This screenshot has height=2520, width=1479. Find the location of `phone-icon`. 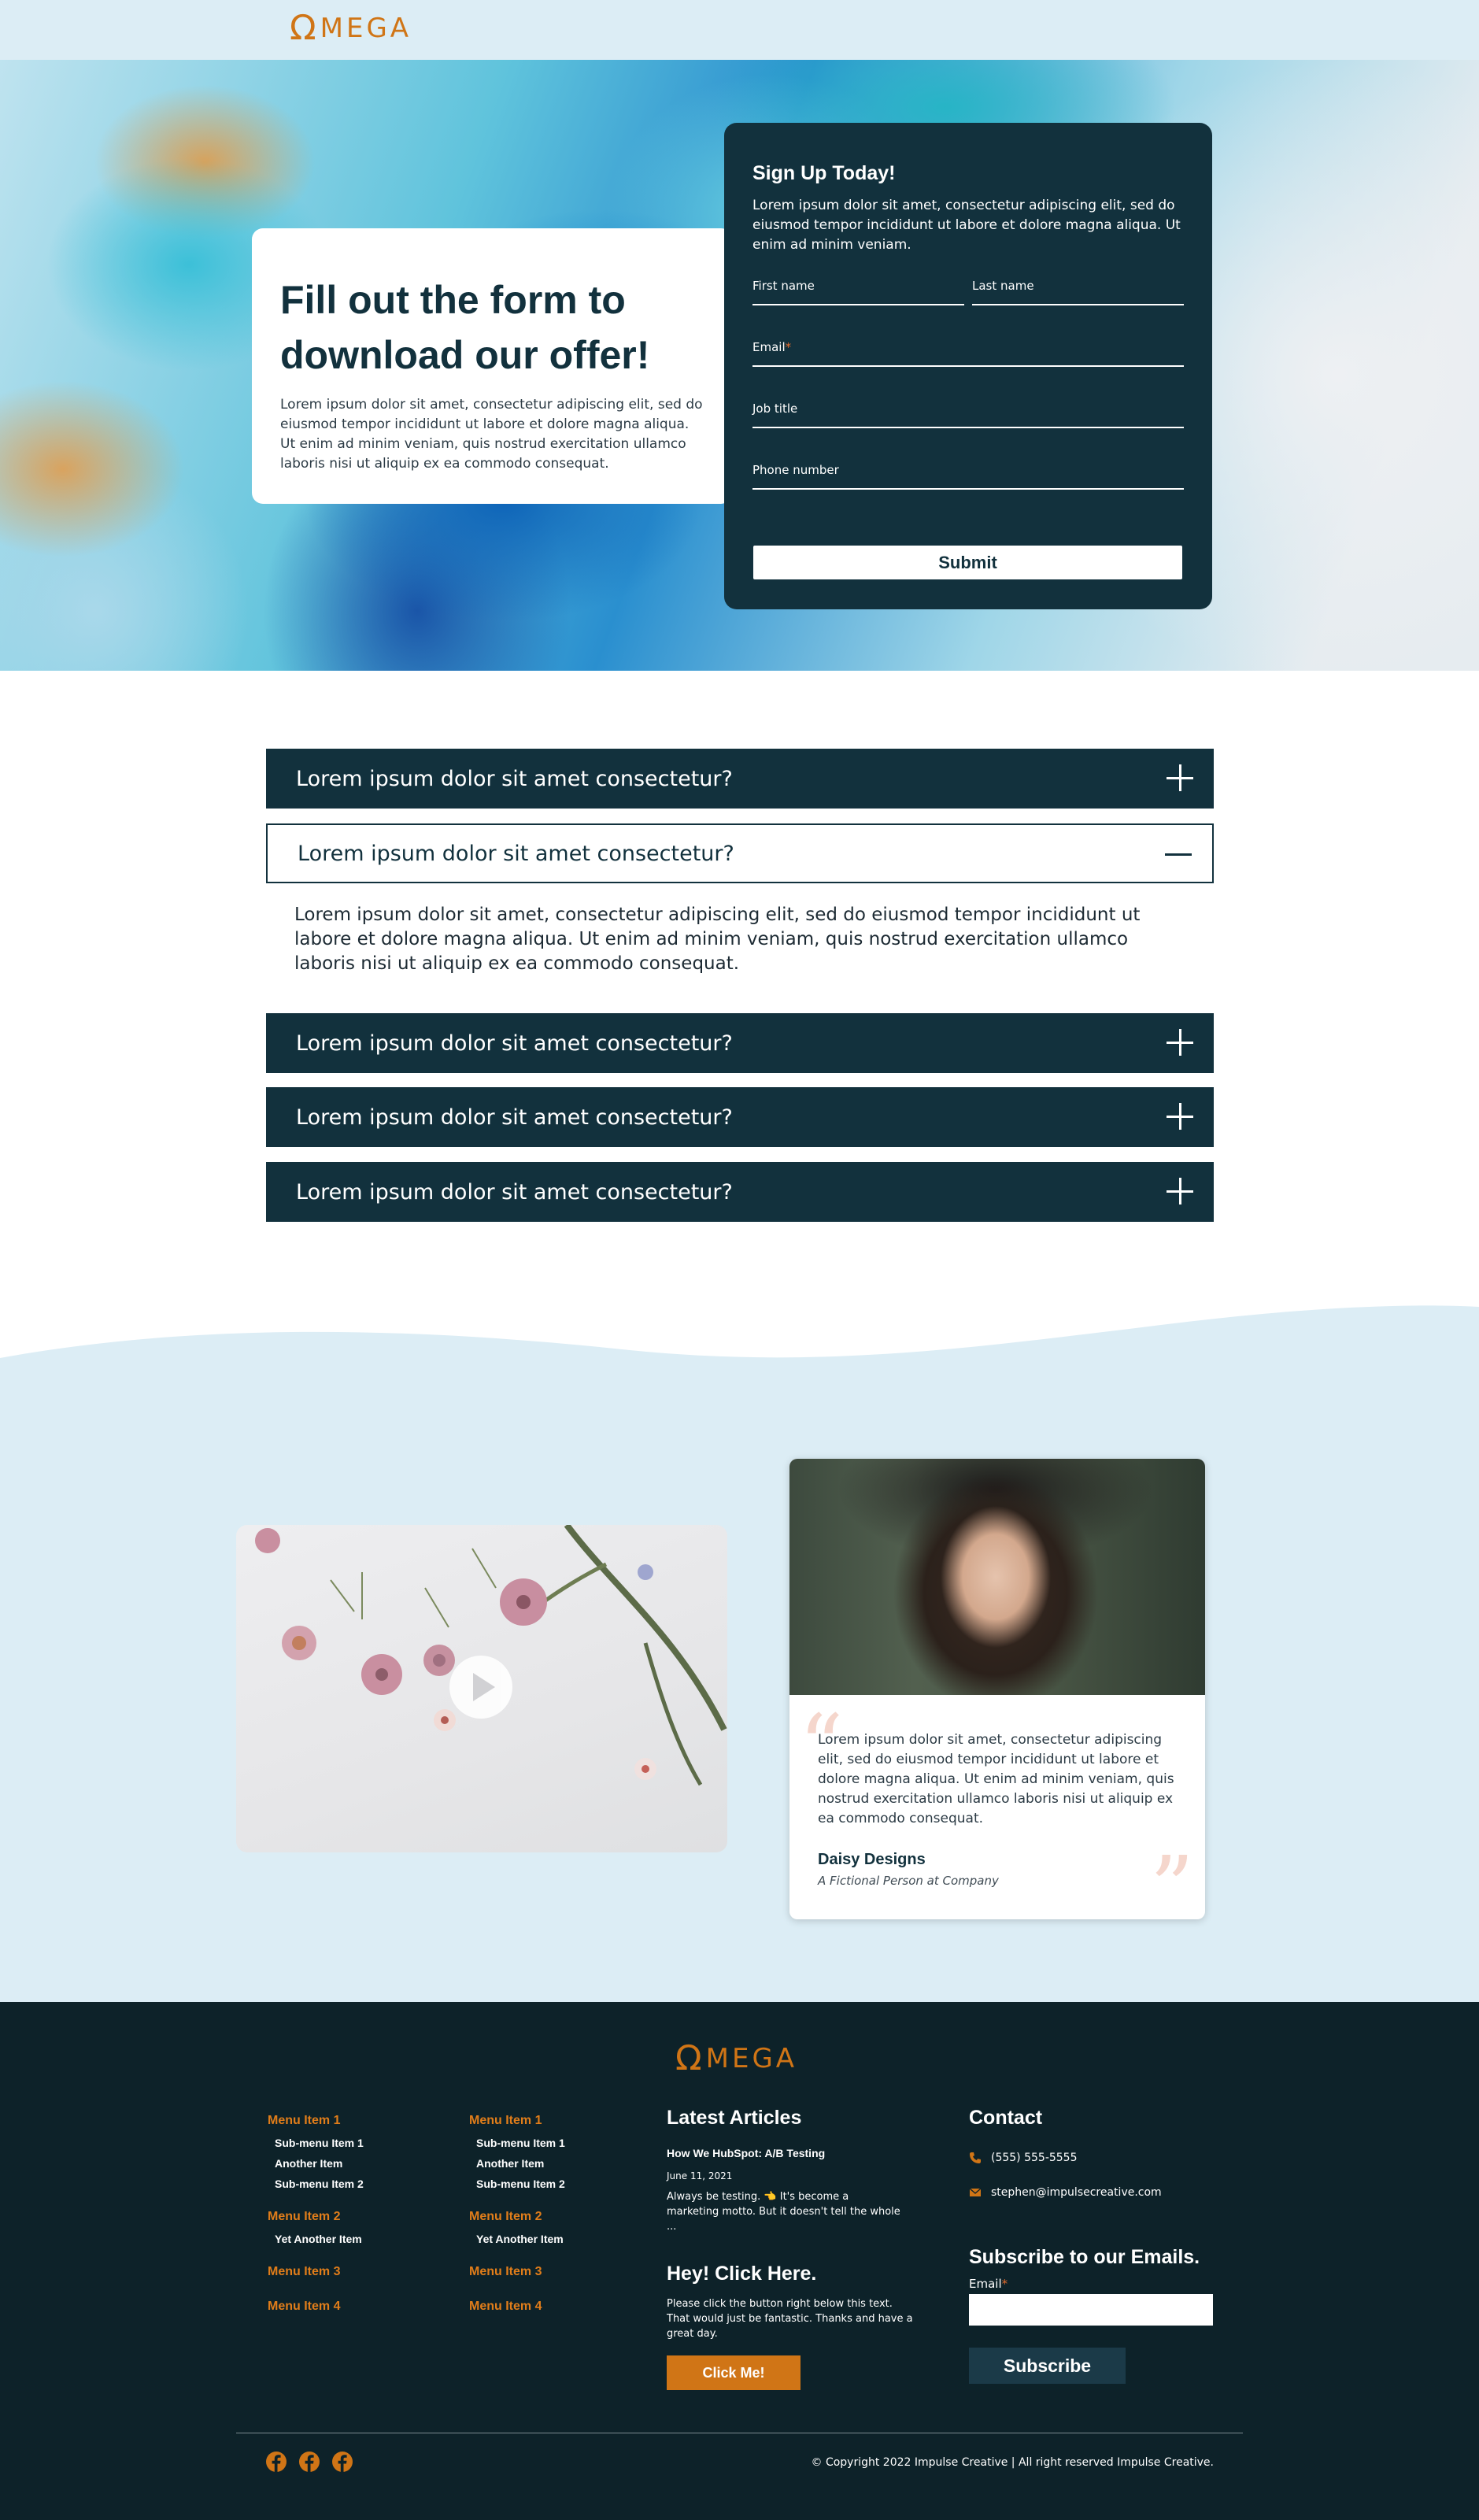

phone-icon is located at coordinates (976, 2158).